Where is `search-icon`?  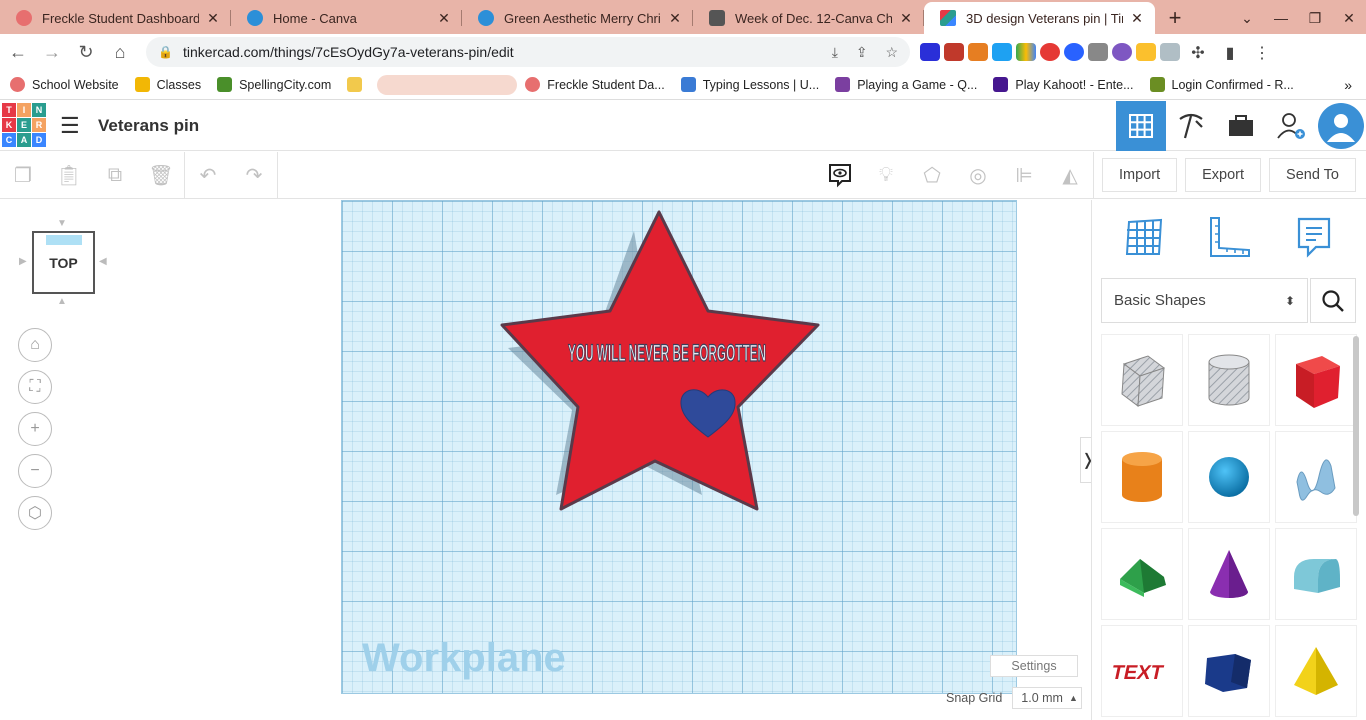 search-icon is located at coordinates (1333, 300).